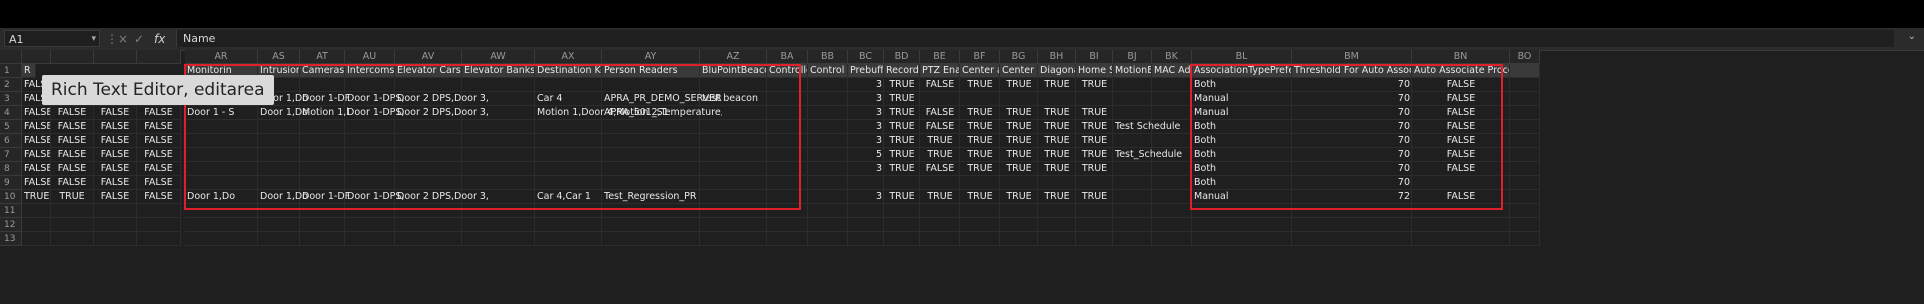 Image resolution: width=1924 pixels, height=304 pixels. I want to click on column-header: BD, so click(902, 57).